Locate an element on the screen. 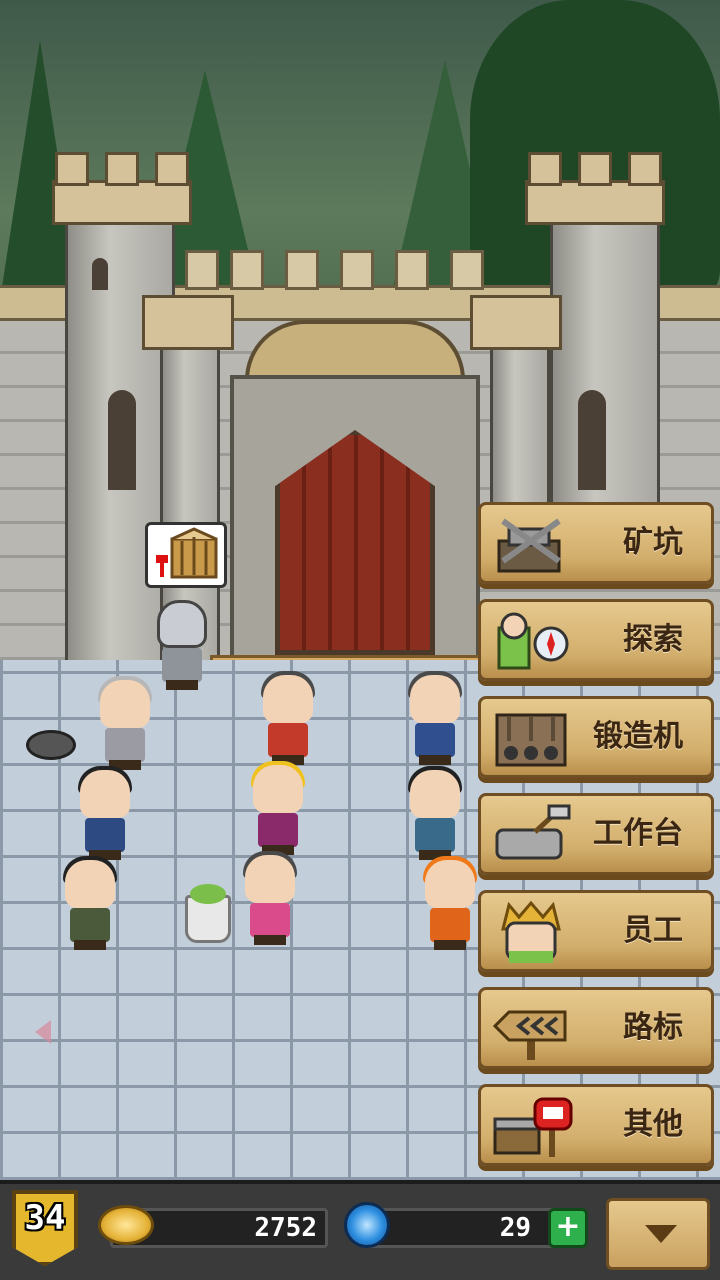  mailbox-chest-icon is located at coordinates (533, 1127).